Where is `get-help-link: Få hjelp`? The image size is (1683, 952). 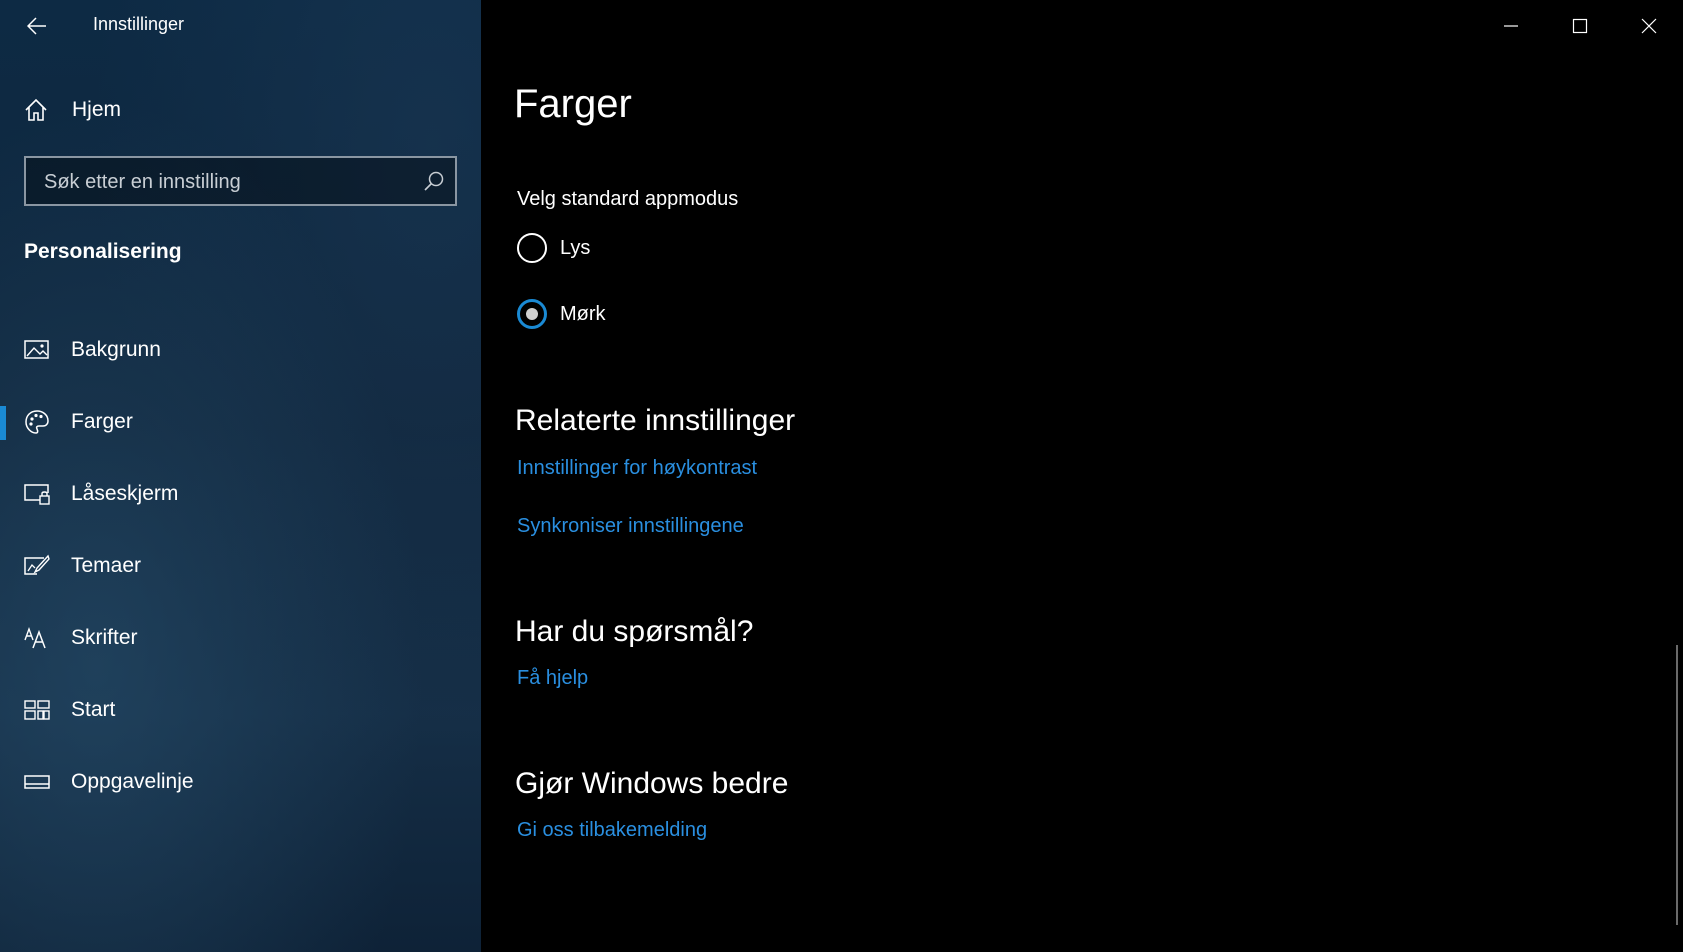
get-help-link: Få hjelp is located at coordinates (552, 678).